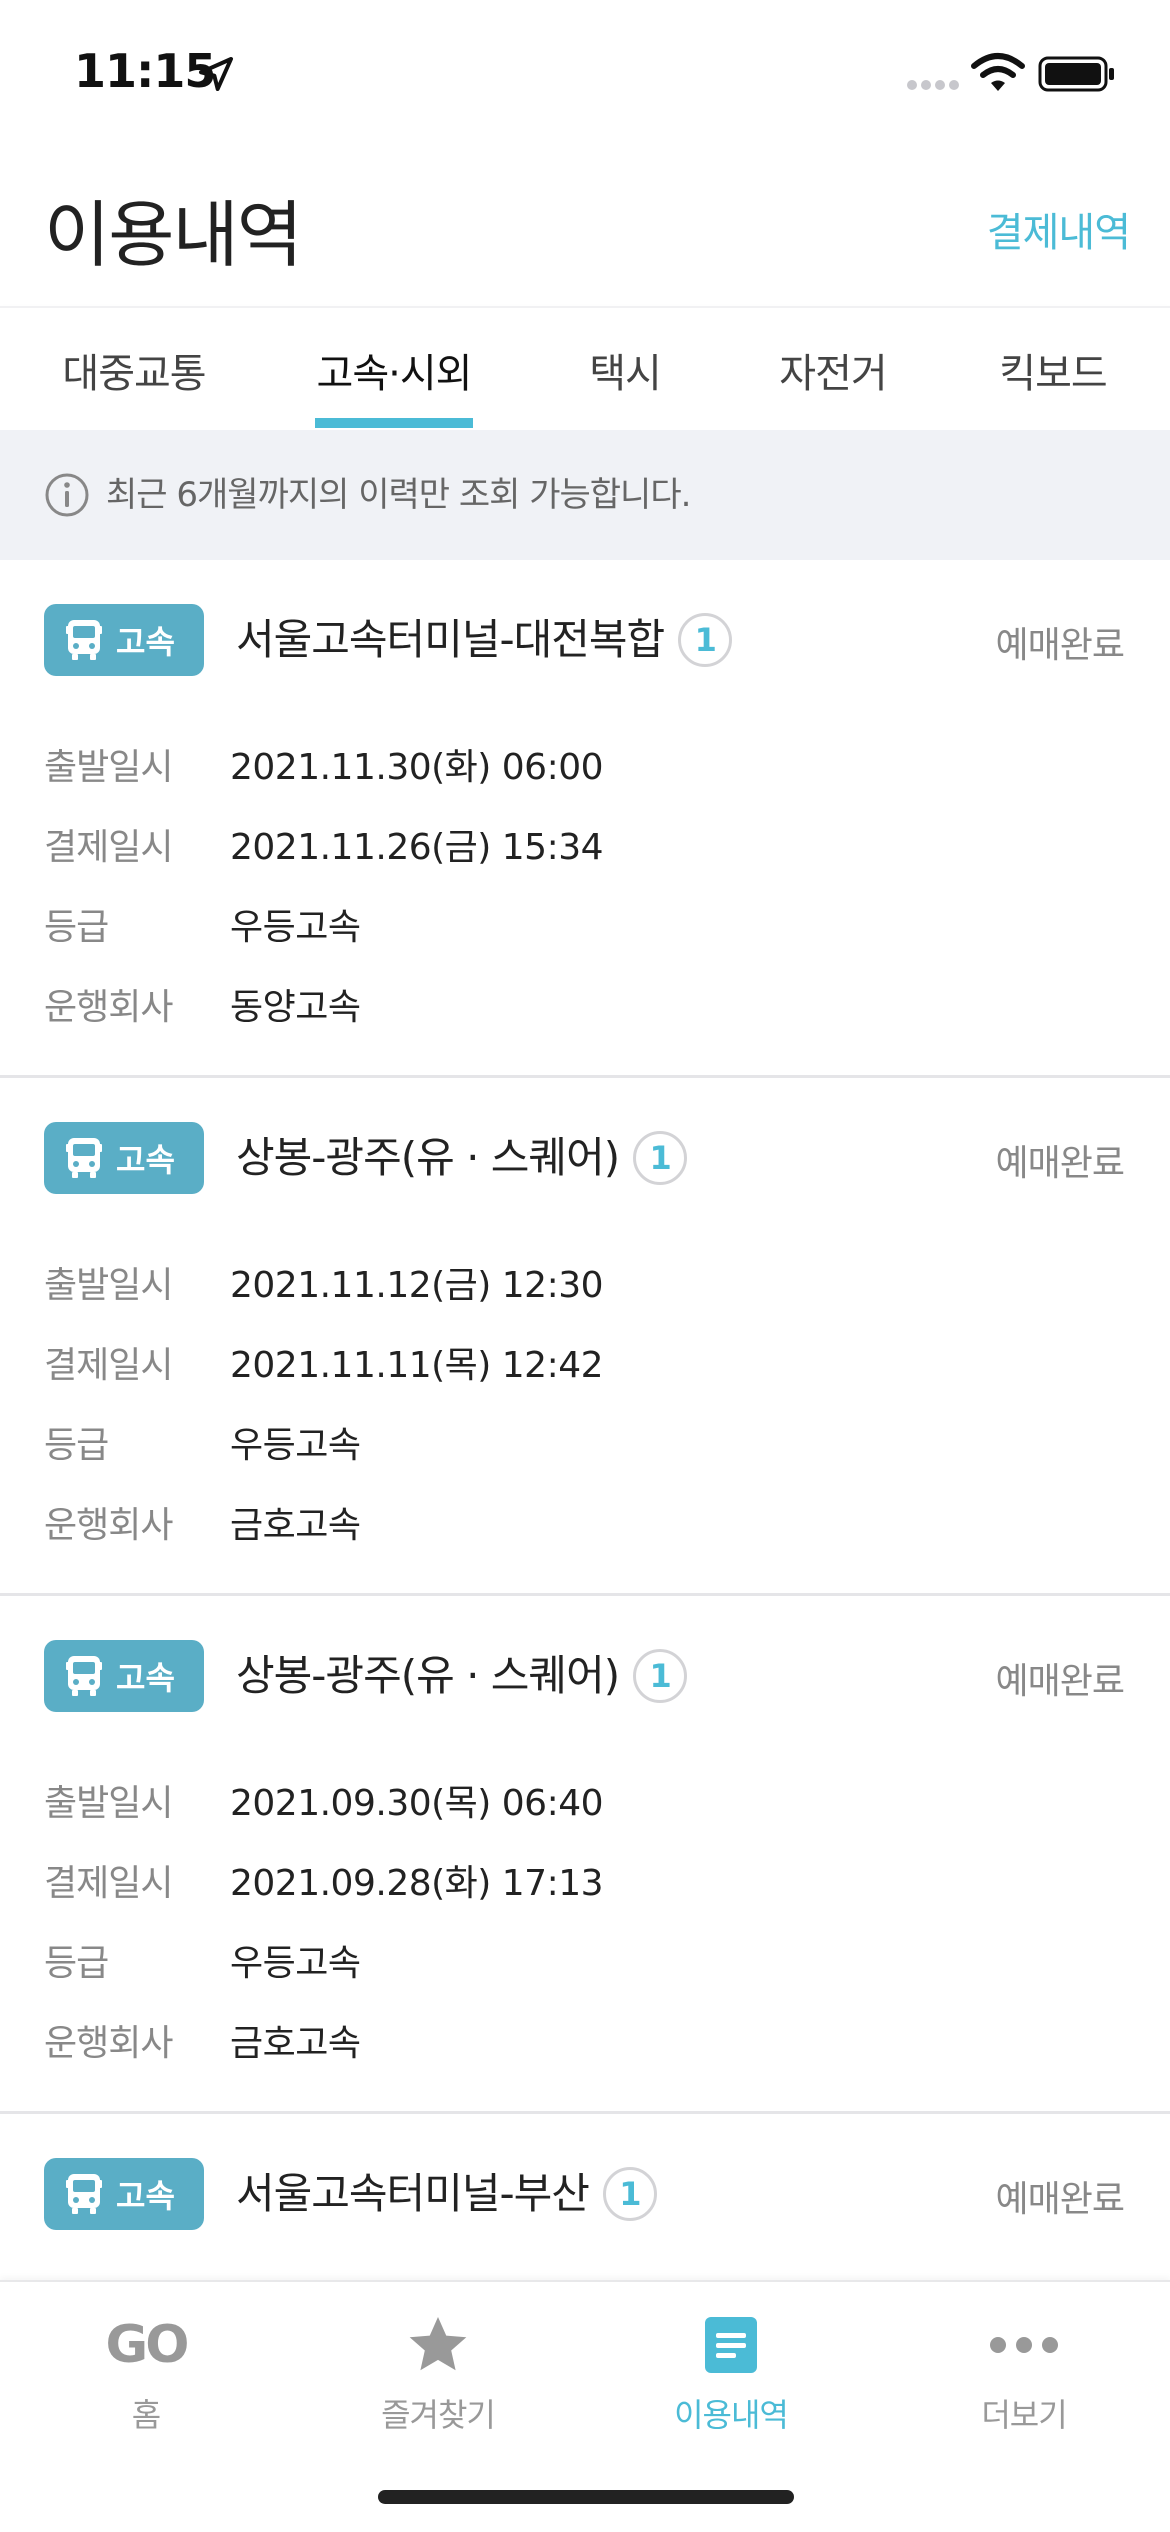 The width and height of the screenshot is (1170, 2532). Describe the element at coordinates (585, 75) in the screenshot. I see `status-bar: 11:15` at that location.